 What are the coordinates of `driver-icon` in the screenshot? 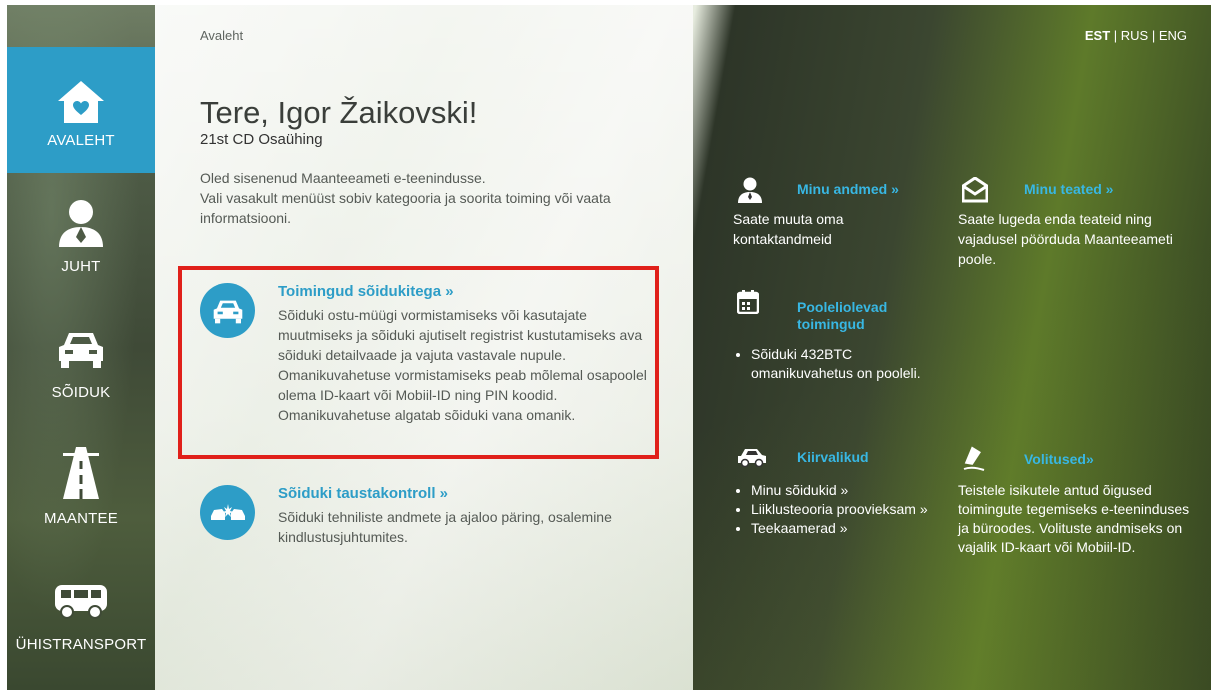 It's located at (81, 223).